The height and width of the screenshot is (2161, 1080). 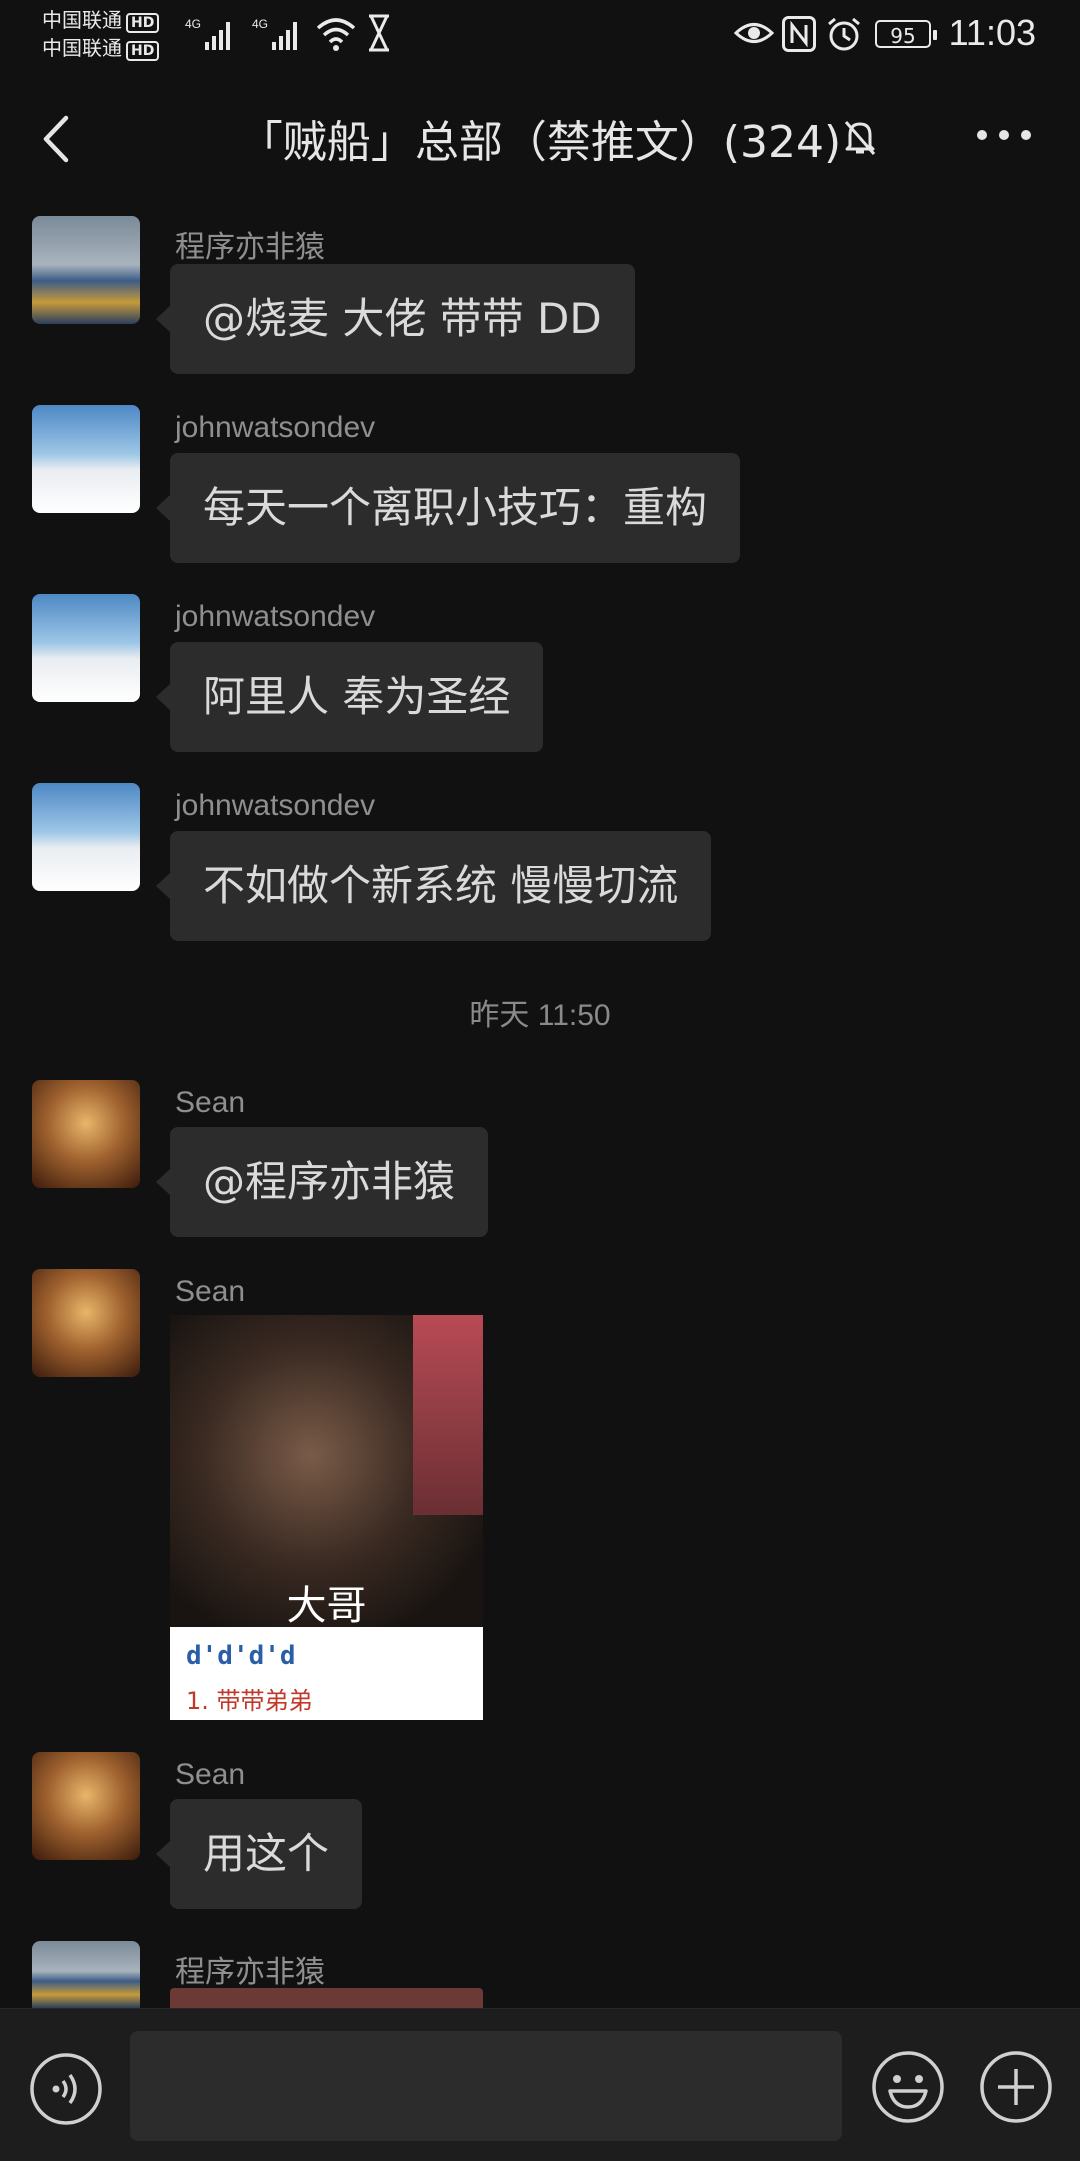 What do you see at coordinates (326, 1517) in the screenshot?
I see `sticker-image: 大哥 d'd'd'd 1. 带带弟弟` at bounding box center [326, 1517].